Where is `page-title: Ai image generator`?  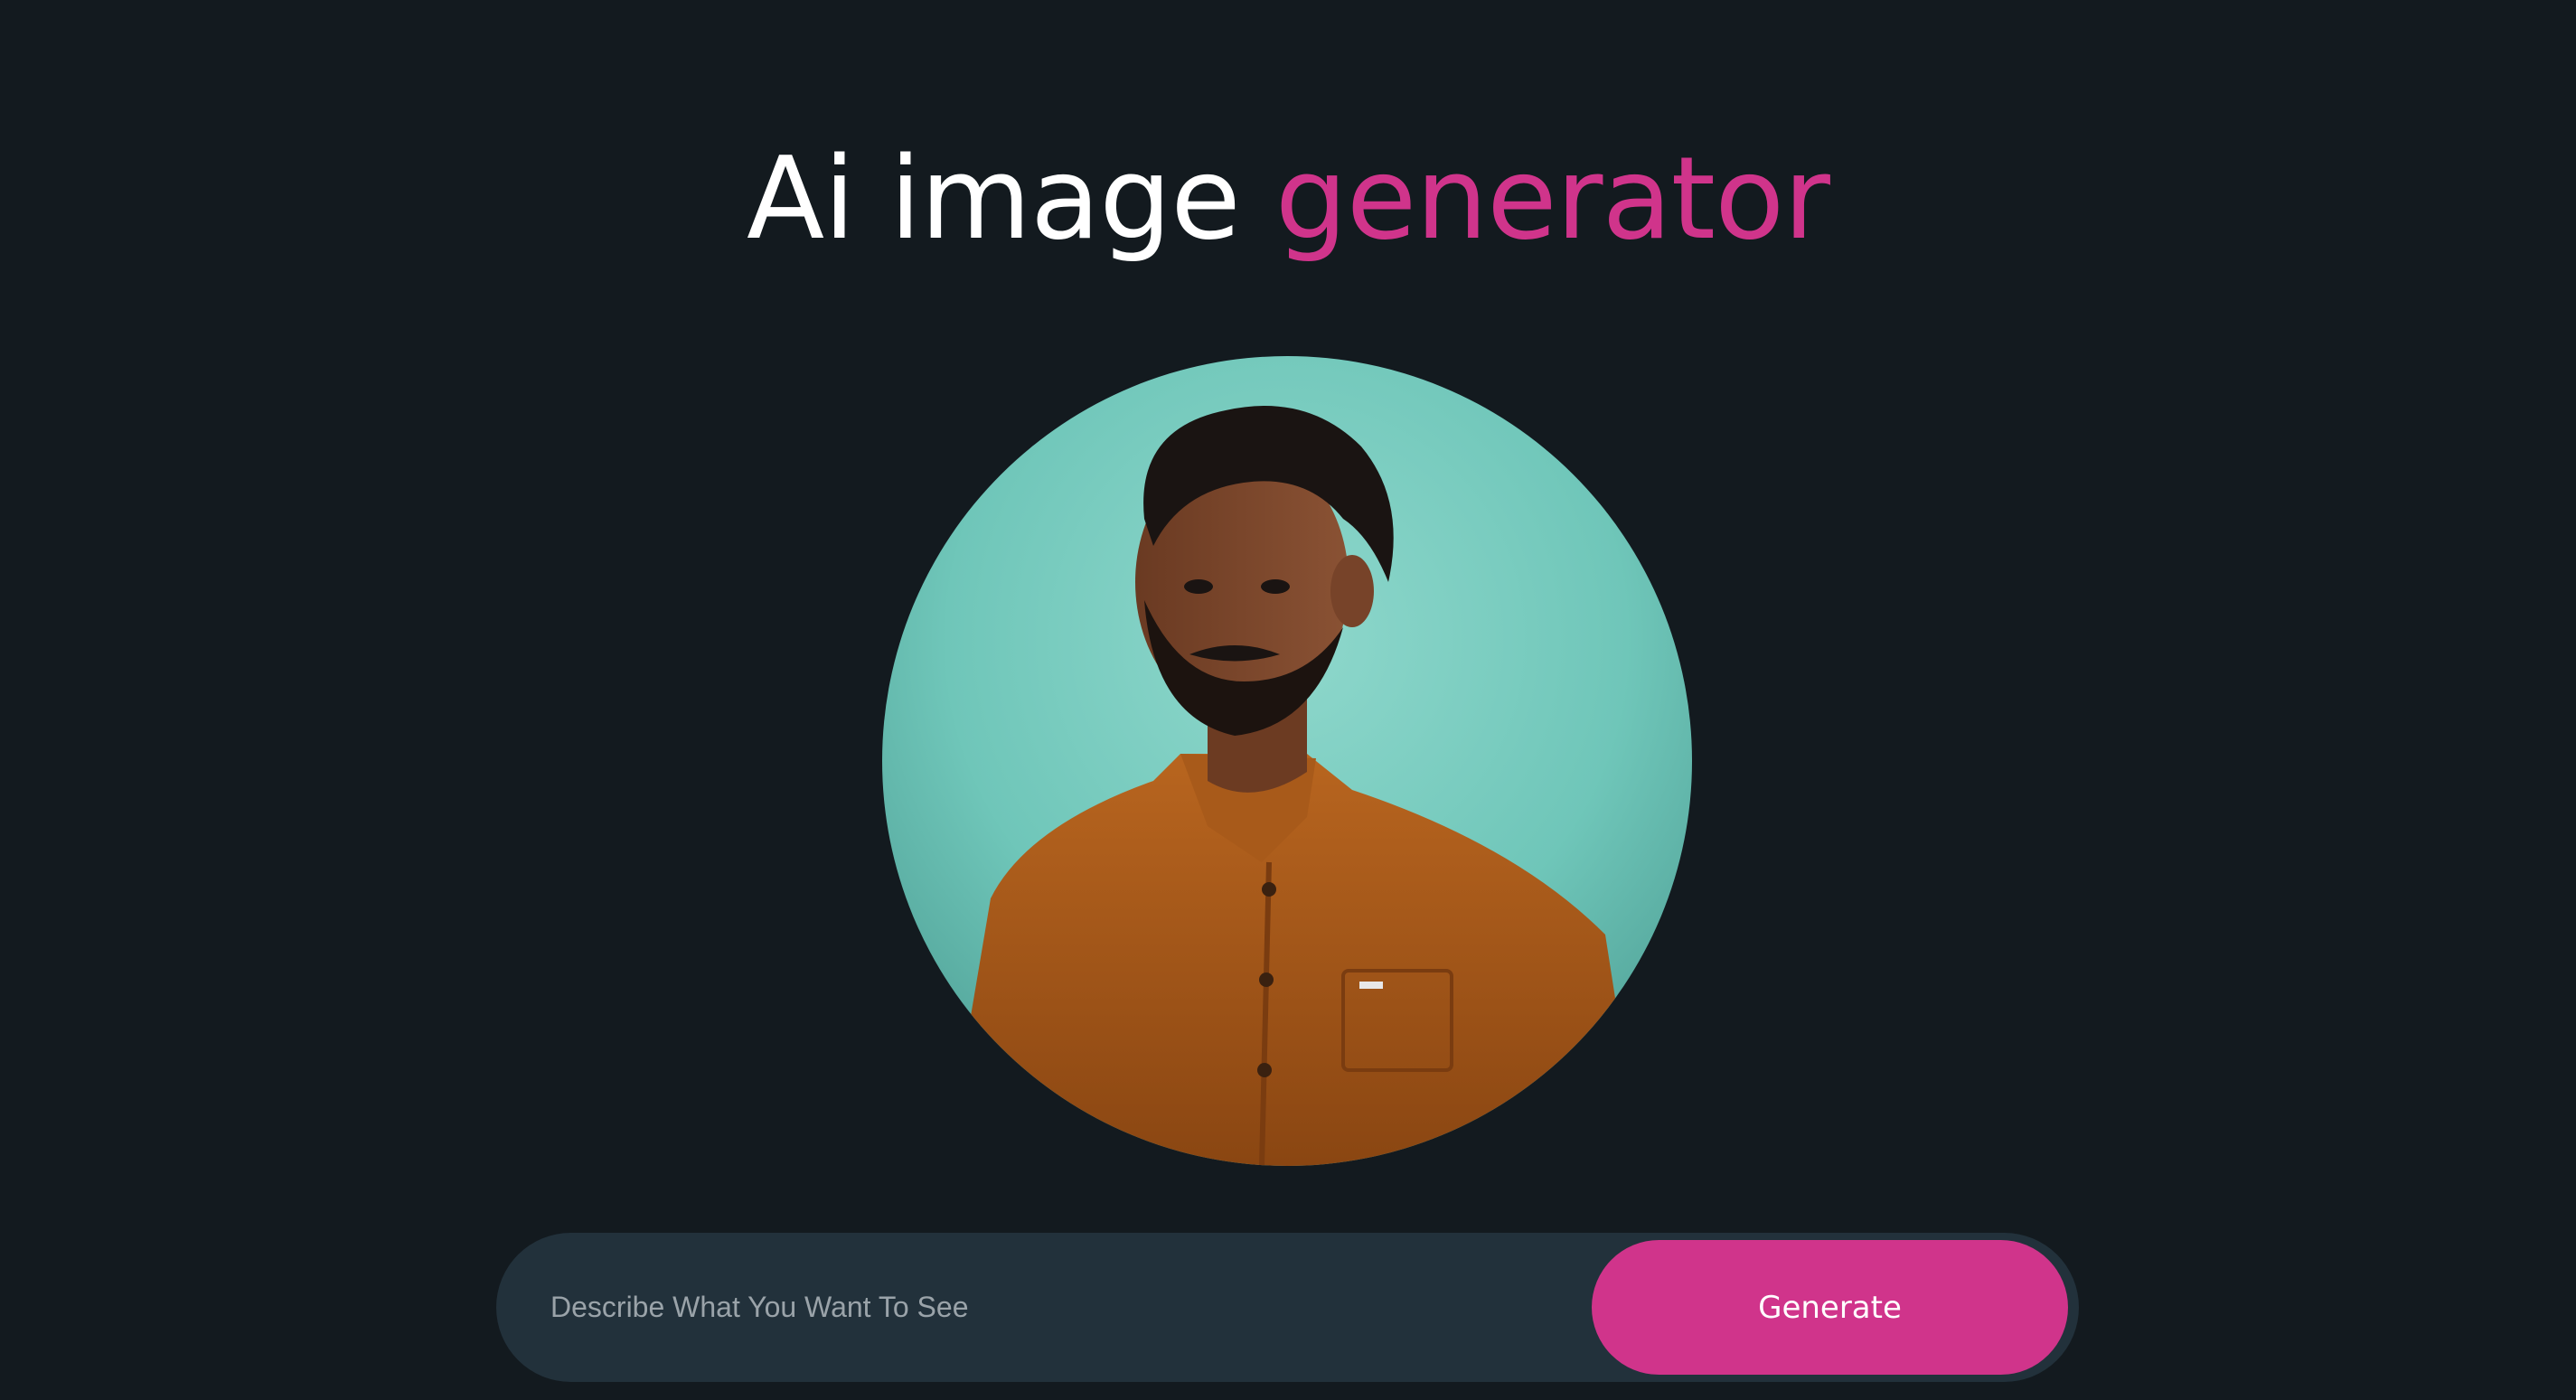
page-title: Ai image generator is located at coordinates (1288, 199).